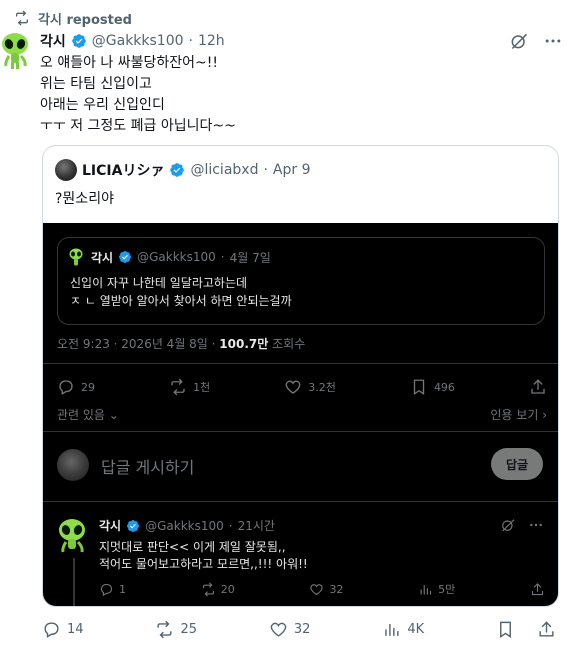 The width and height of the screenshot is (578, 655). Describe the element at coordinates (224, 170) in the screenshot. I see `quote-handle: @liciabxd` at that location.